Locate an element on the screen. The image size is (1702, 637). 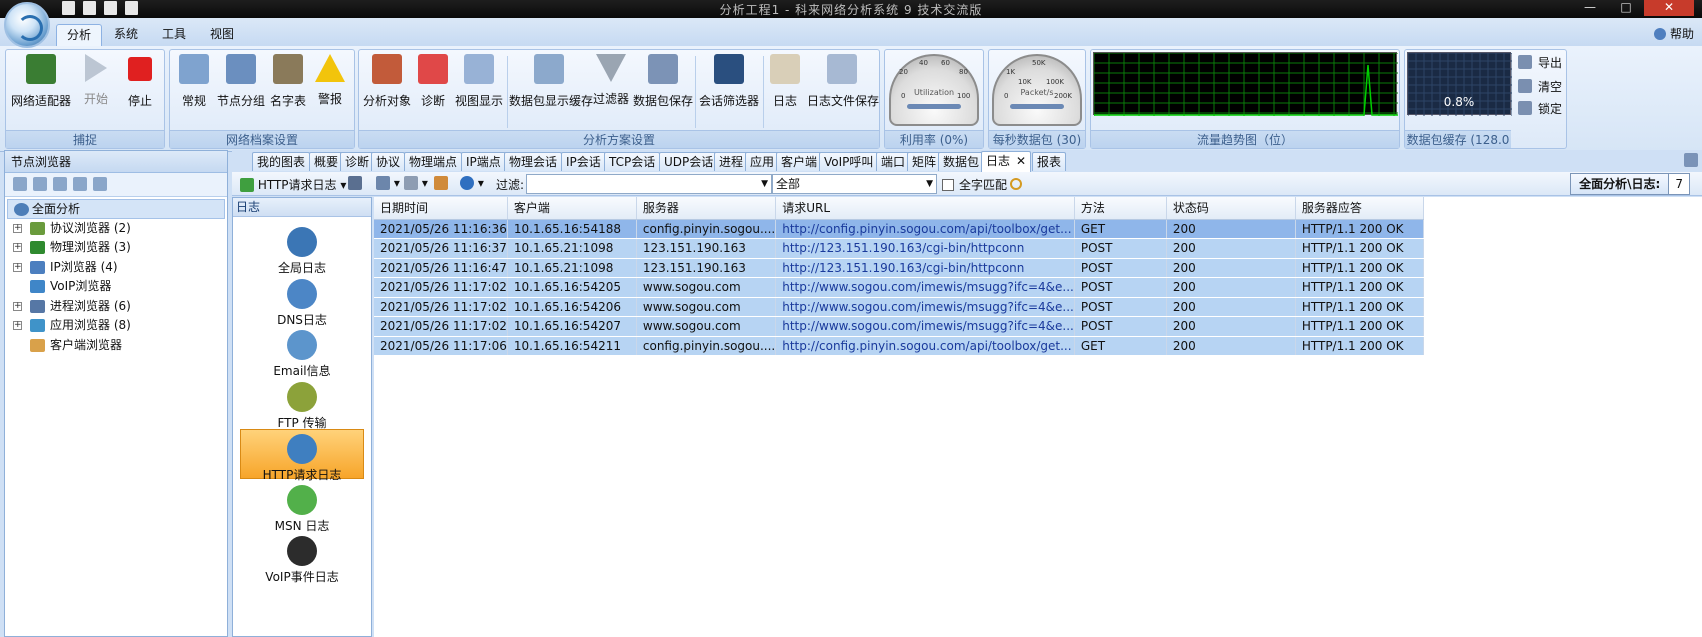
tree-item: + IP浏览器 (4) is located at coordinates (116, 268).